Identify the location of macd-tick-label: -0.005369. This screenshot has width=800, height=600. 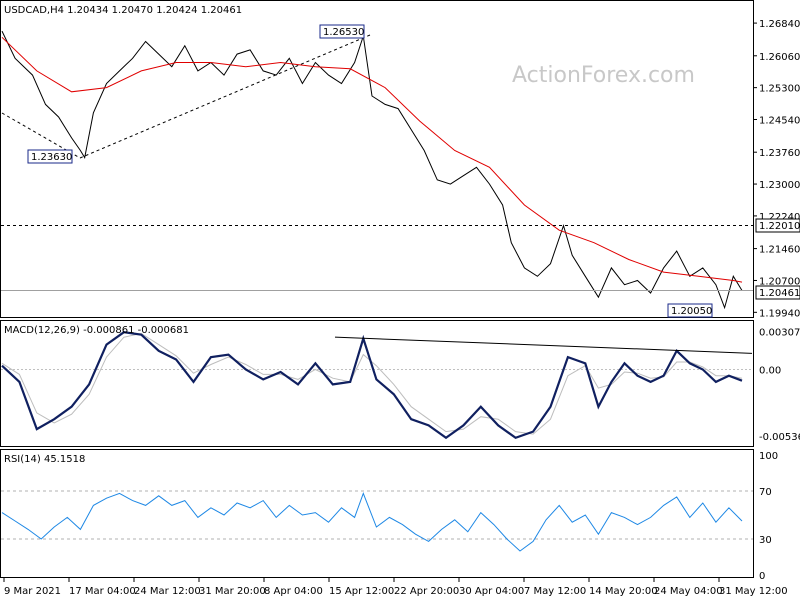
(779, 437).